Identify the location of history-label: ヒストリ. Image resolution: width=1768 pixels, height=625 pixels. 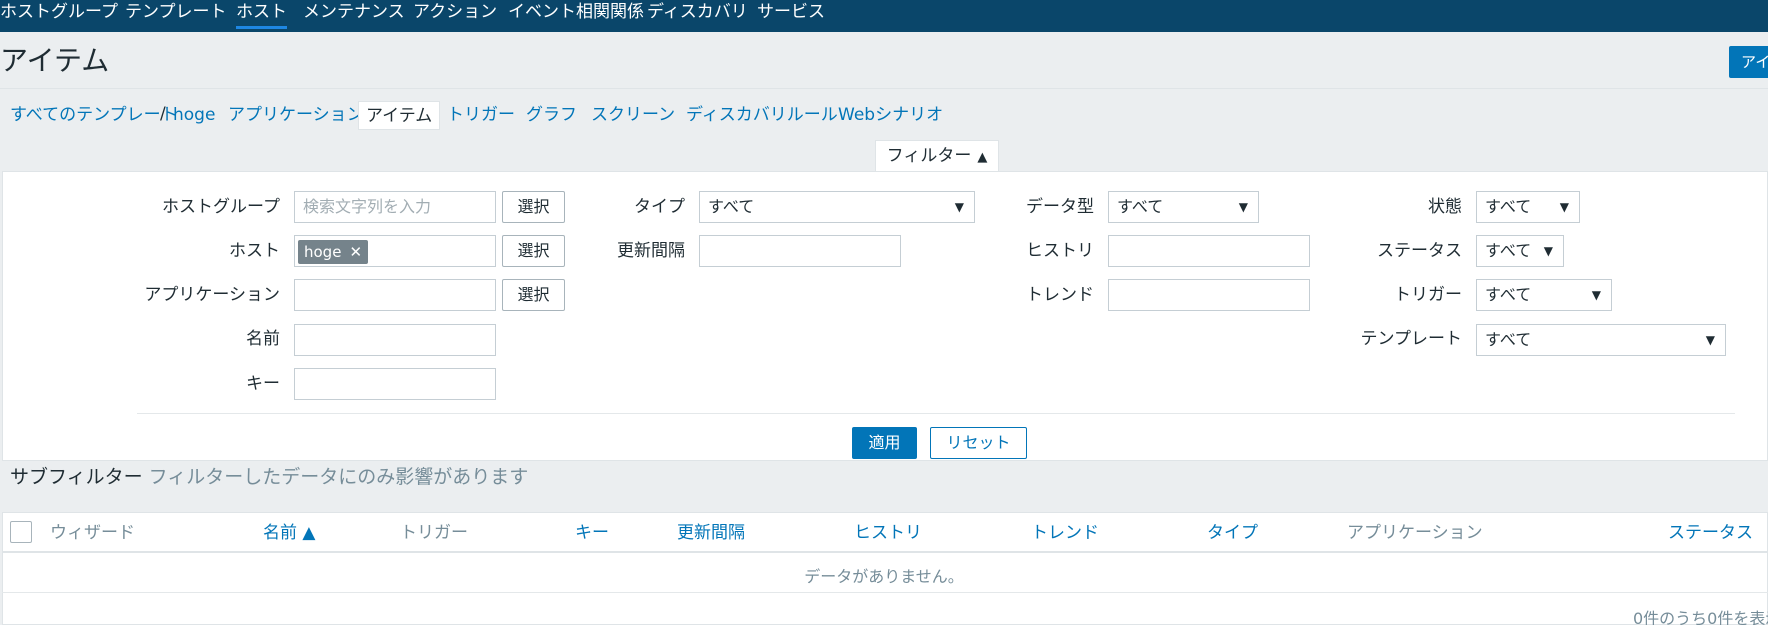
(1060, 251).